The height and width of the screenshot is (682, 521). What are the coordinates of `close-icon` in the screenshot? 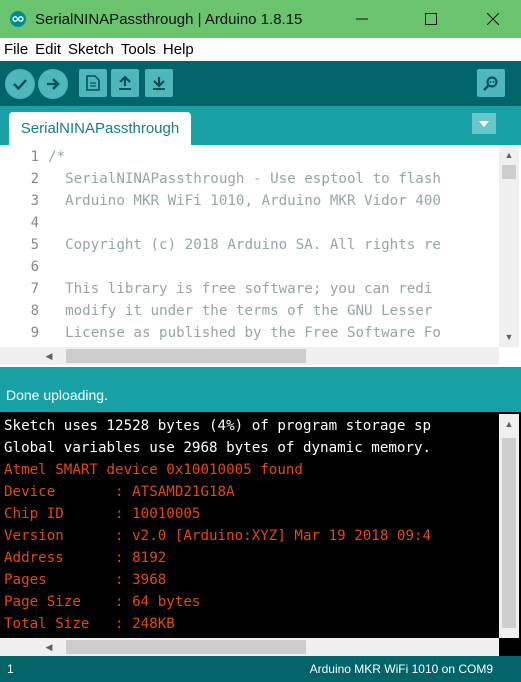 It's located at (493, 19).